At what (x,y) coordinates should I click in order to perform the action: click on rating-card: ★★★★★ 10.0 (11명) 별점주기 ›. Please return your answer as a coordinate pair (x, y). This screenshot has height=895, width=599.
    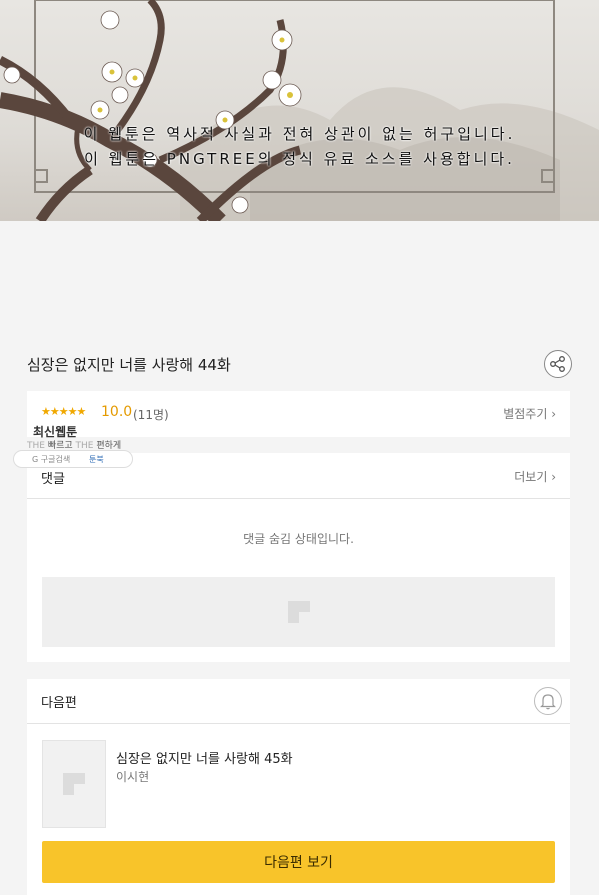
    Looking at the image, I should click on (298, 414).